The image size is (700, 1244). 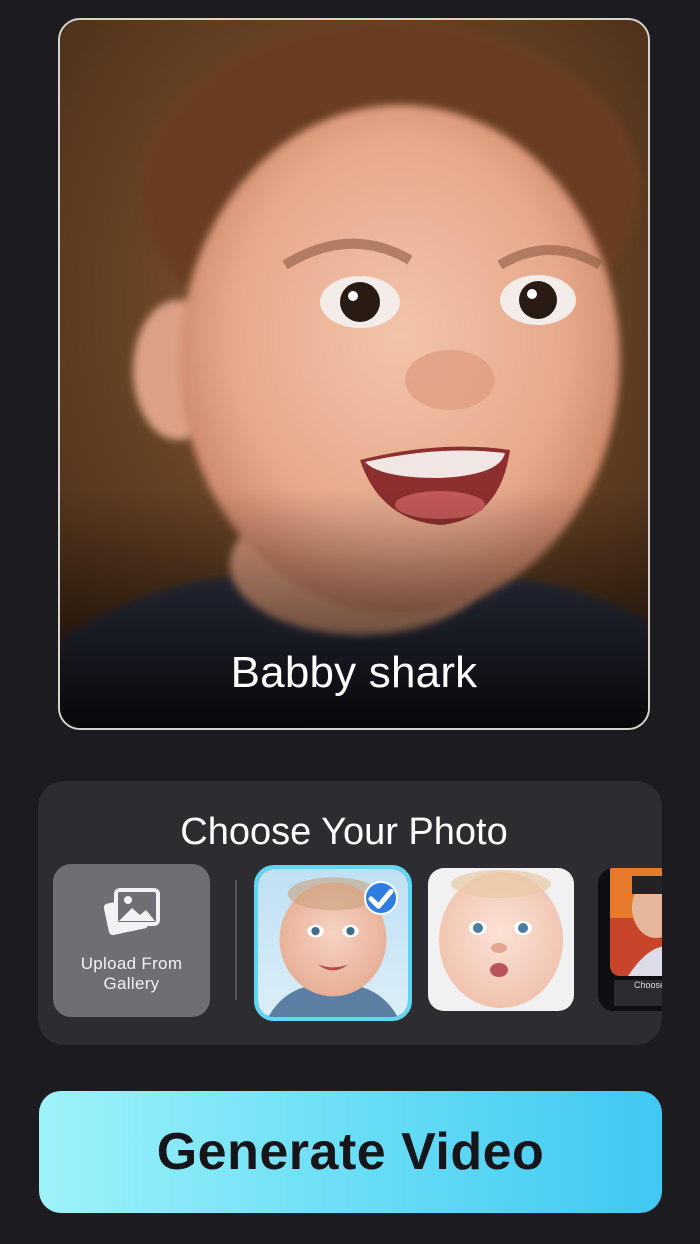 What do you see at coordinates (236, 940) in the screenshot?
I see `divider` at bounding box center [236, 940].